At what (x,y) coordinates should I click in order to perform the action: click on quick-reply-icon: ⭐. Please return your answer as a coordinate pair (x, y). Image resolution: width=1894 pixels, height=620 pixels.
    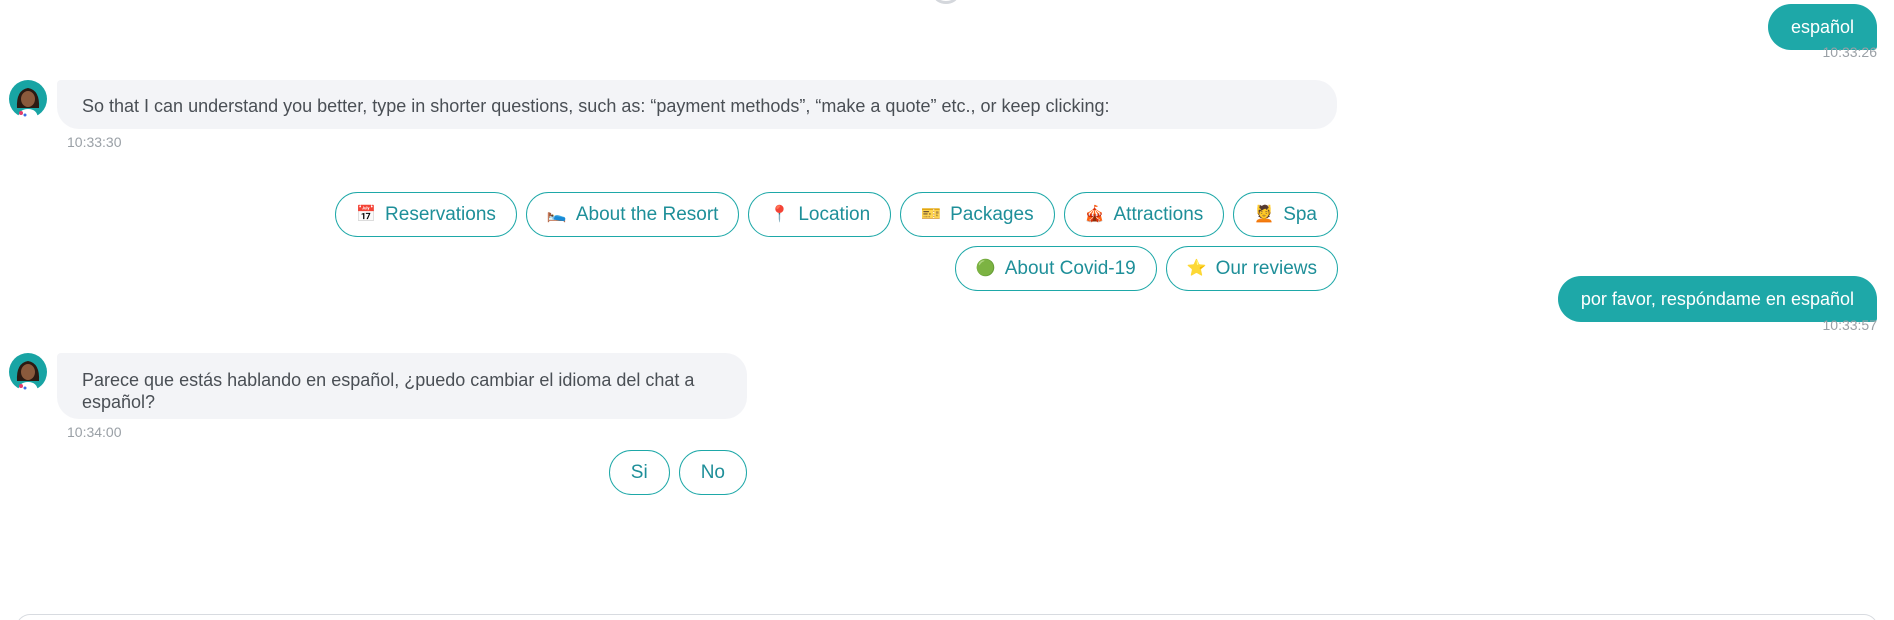
    Looking at the image, I should click on (1196, 268).